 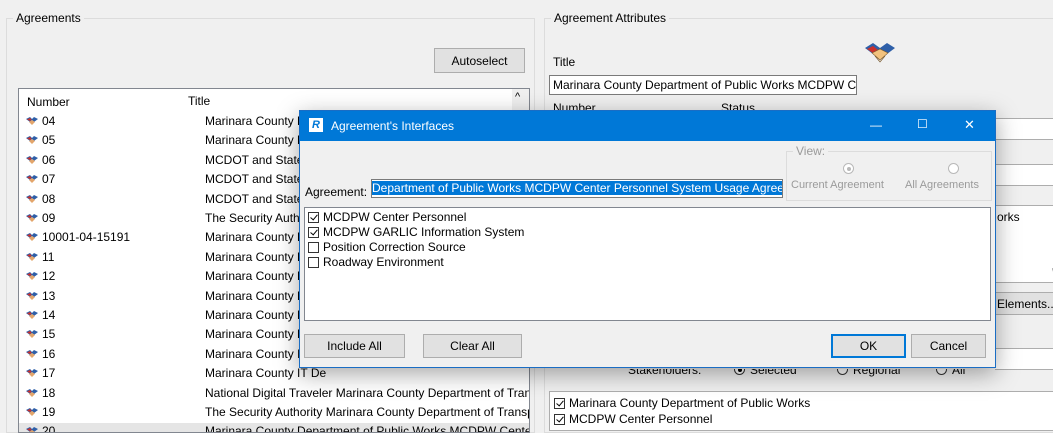 What do you see at coordinates (564, 62) in the screenshot?
I see `title-label: Title` at bounding box center [564, 62].